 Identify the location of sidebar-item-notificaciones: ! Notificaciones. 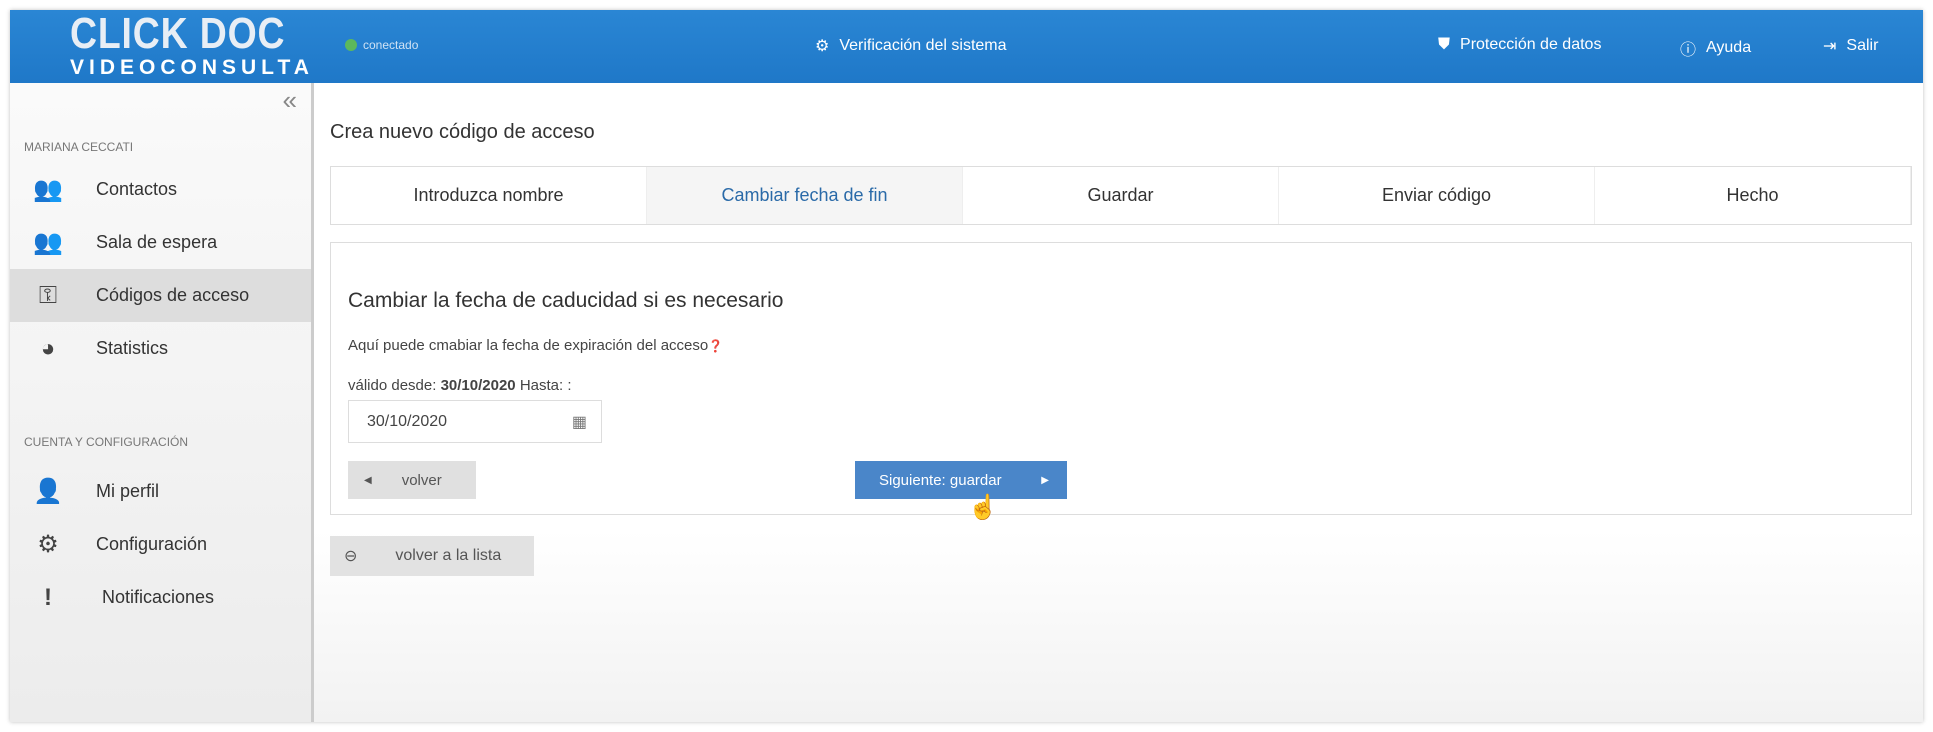
(160, 597).